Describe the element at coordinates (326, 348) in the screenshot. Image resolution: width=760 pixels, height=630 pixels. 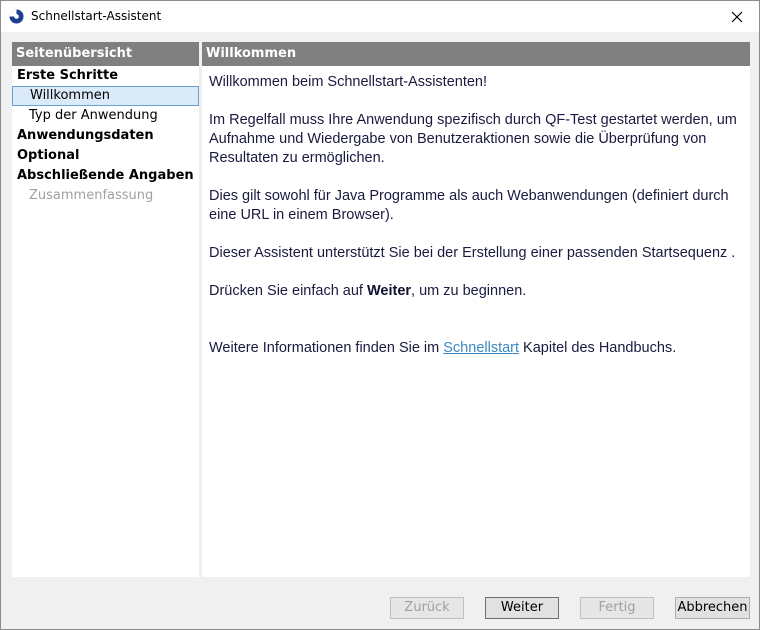
I see `more-info-text-start: Weitere Informationen finden Sie im` at that location.